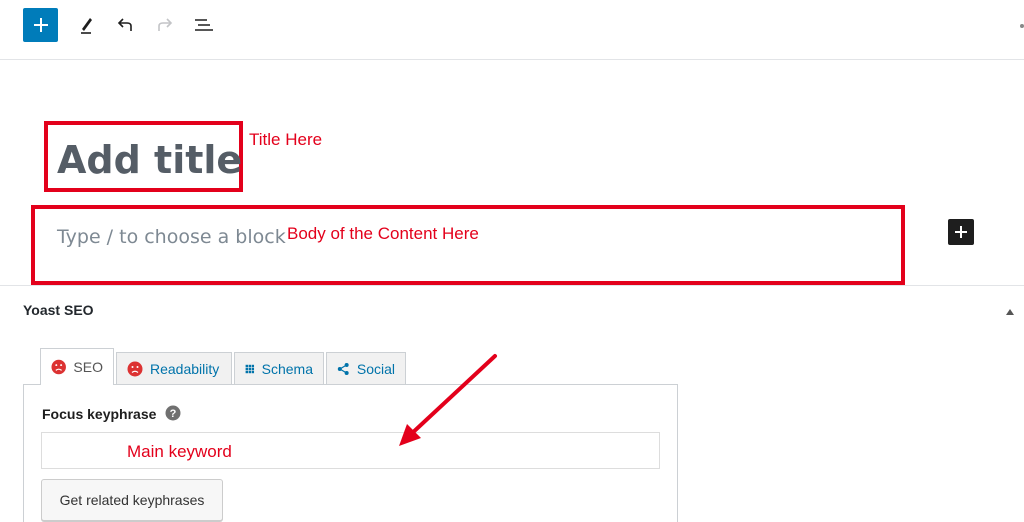 Image resolution: width=1024 pixels, height=522 pixels. I want to click on redo-icon, so click(165, 24).